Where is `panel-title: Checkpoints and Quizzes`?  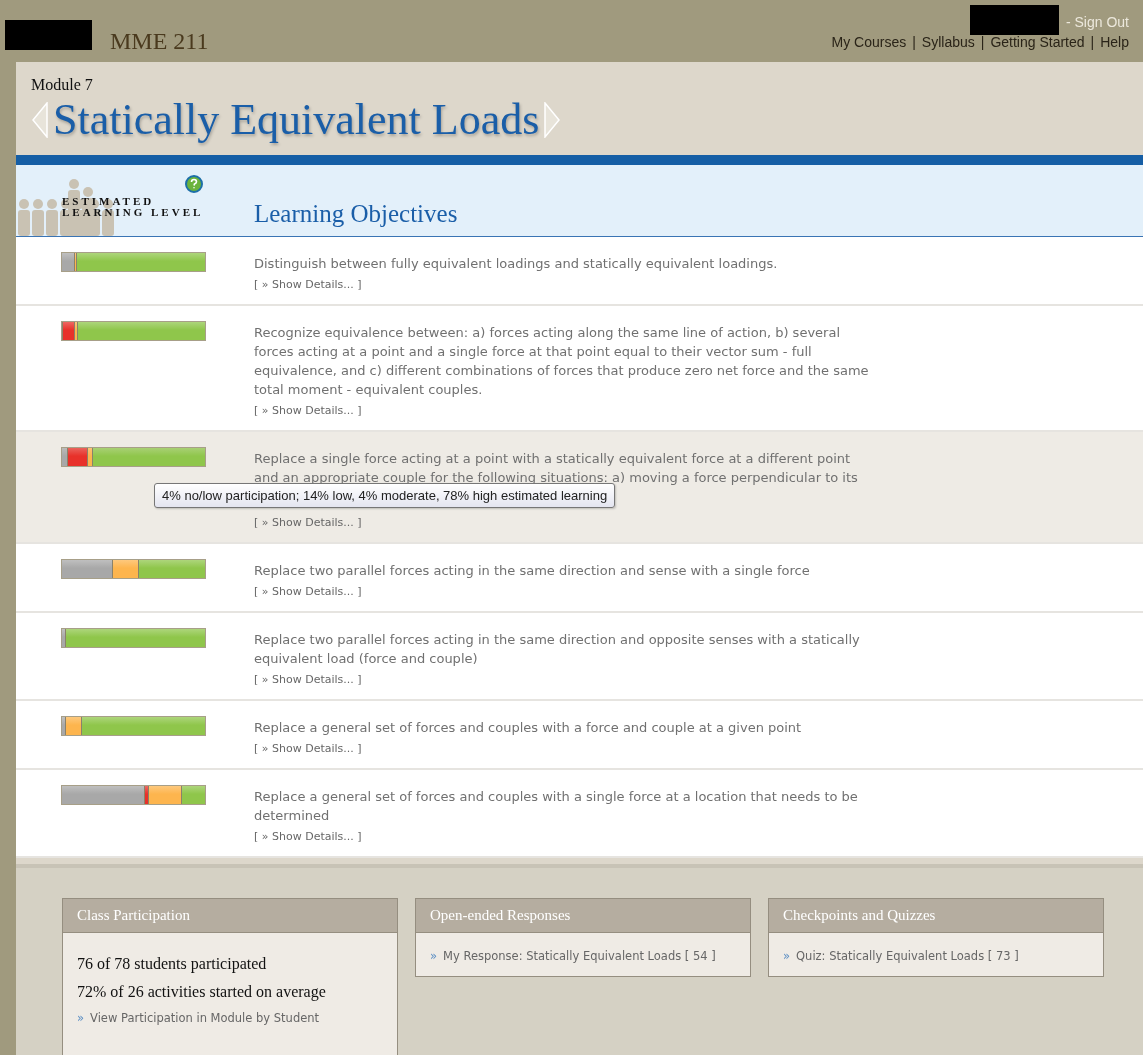 panel-title: Checkpoints and Quizzes is located at coordinates (936, 916).